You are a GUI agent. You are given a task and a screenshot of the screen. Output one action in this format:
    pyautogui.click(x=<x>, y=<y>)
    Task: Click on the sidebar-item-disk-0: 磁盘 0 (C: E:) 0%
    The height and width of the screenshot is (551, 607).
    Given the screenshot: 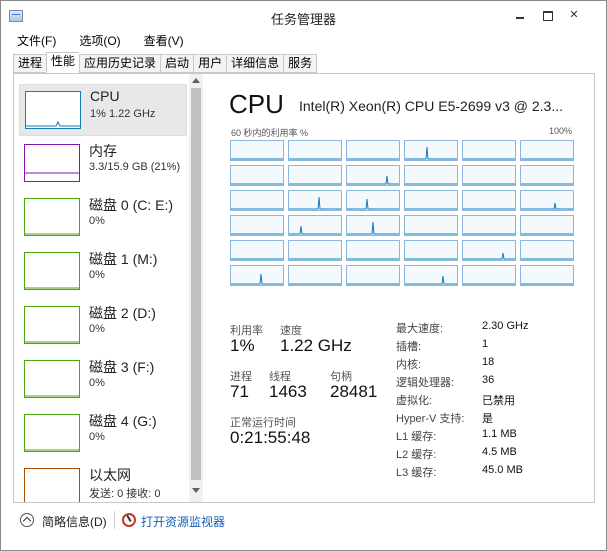 What is the action you would take?
    pyautogui.click(x=103, y=218)
    